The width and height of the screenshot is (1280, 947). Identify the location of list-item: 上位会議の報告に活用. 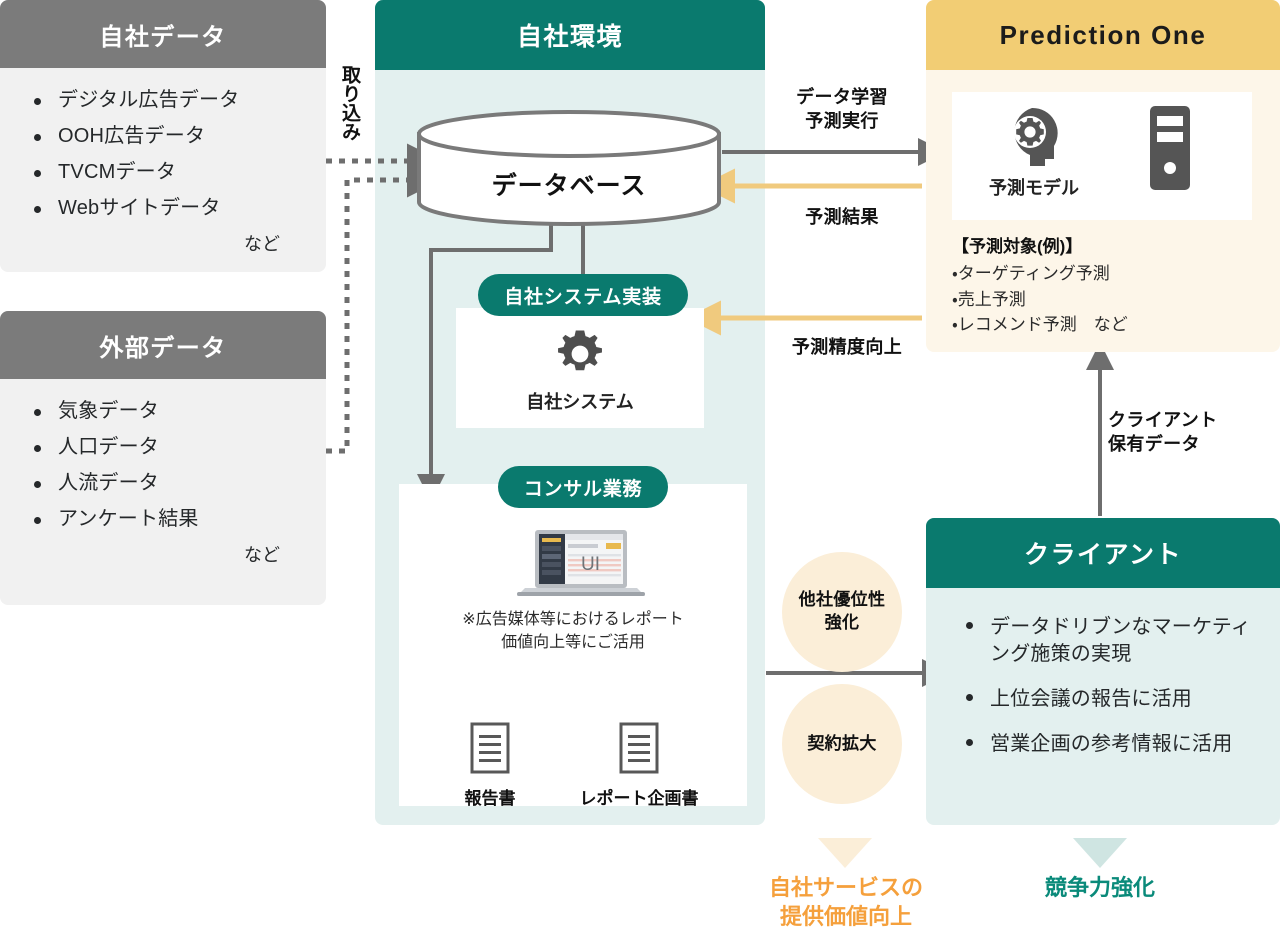
(1110, 699).